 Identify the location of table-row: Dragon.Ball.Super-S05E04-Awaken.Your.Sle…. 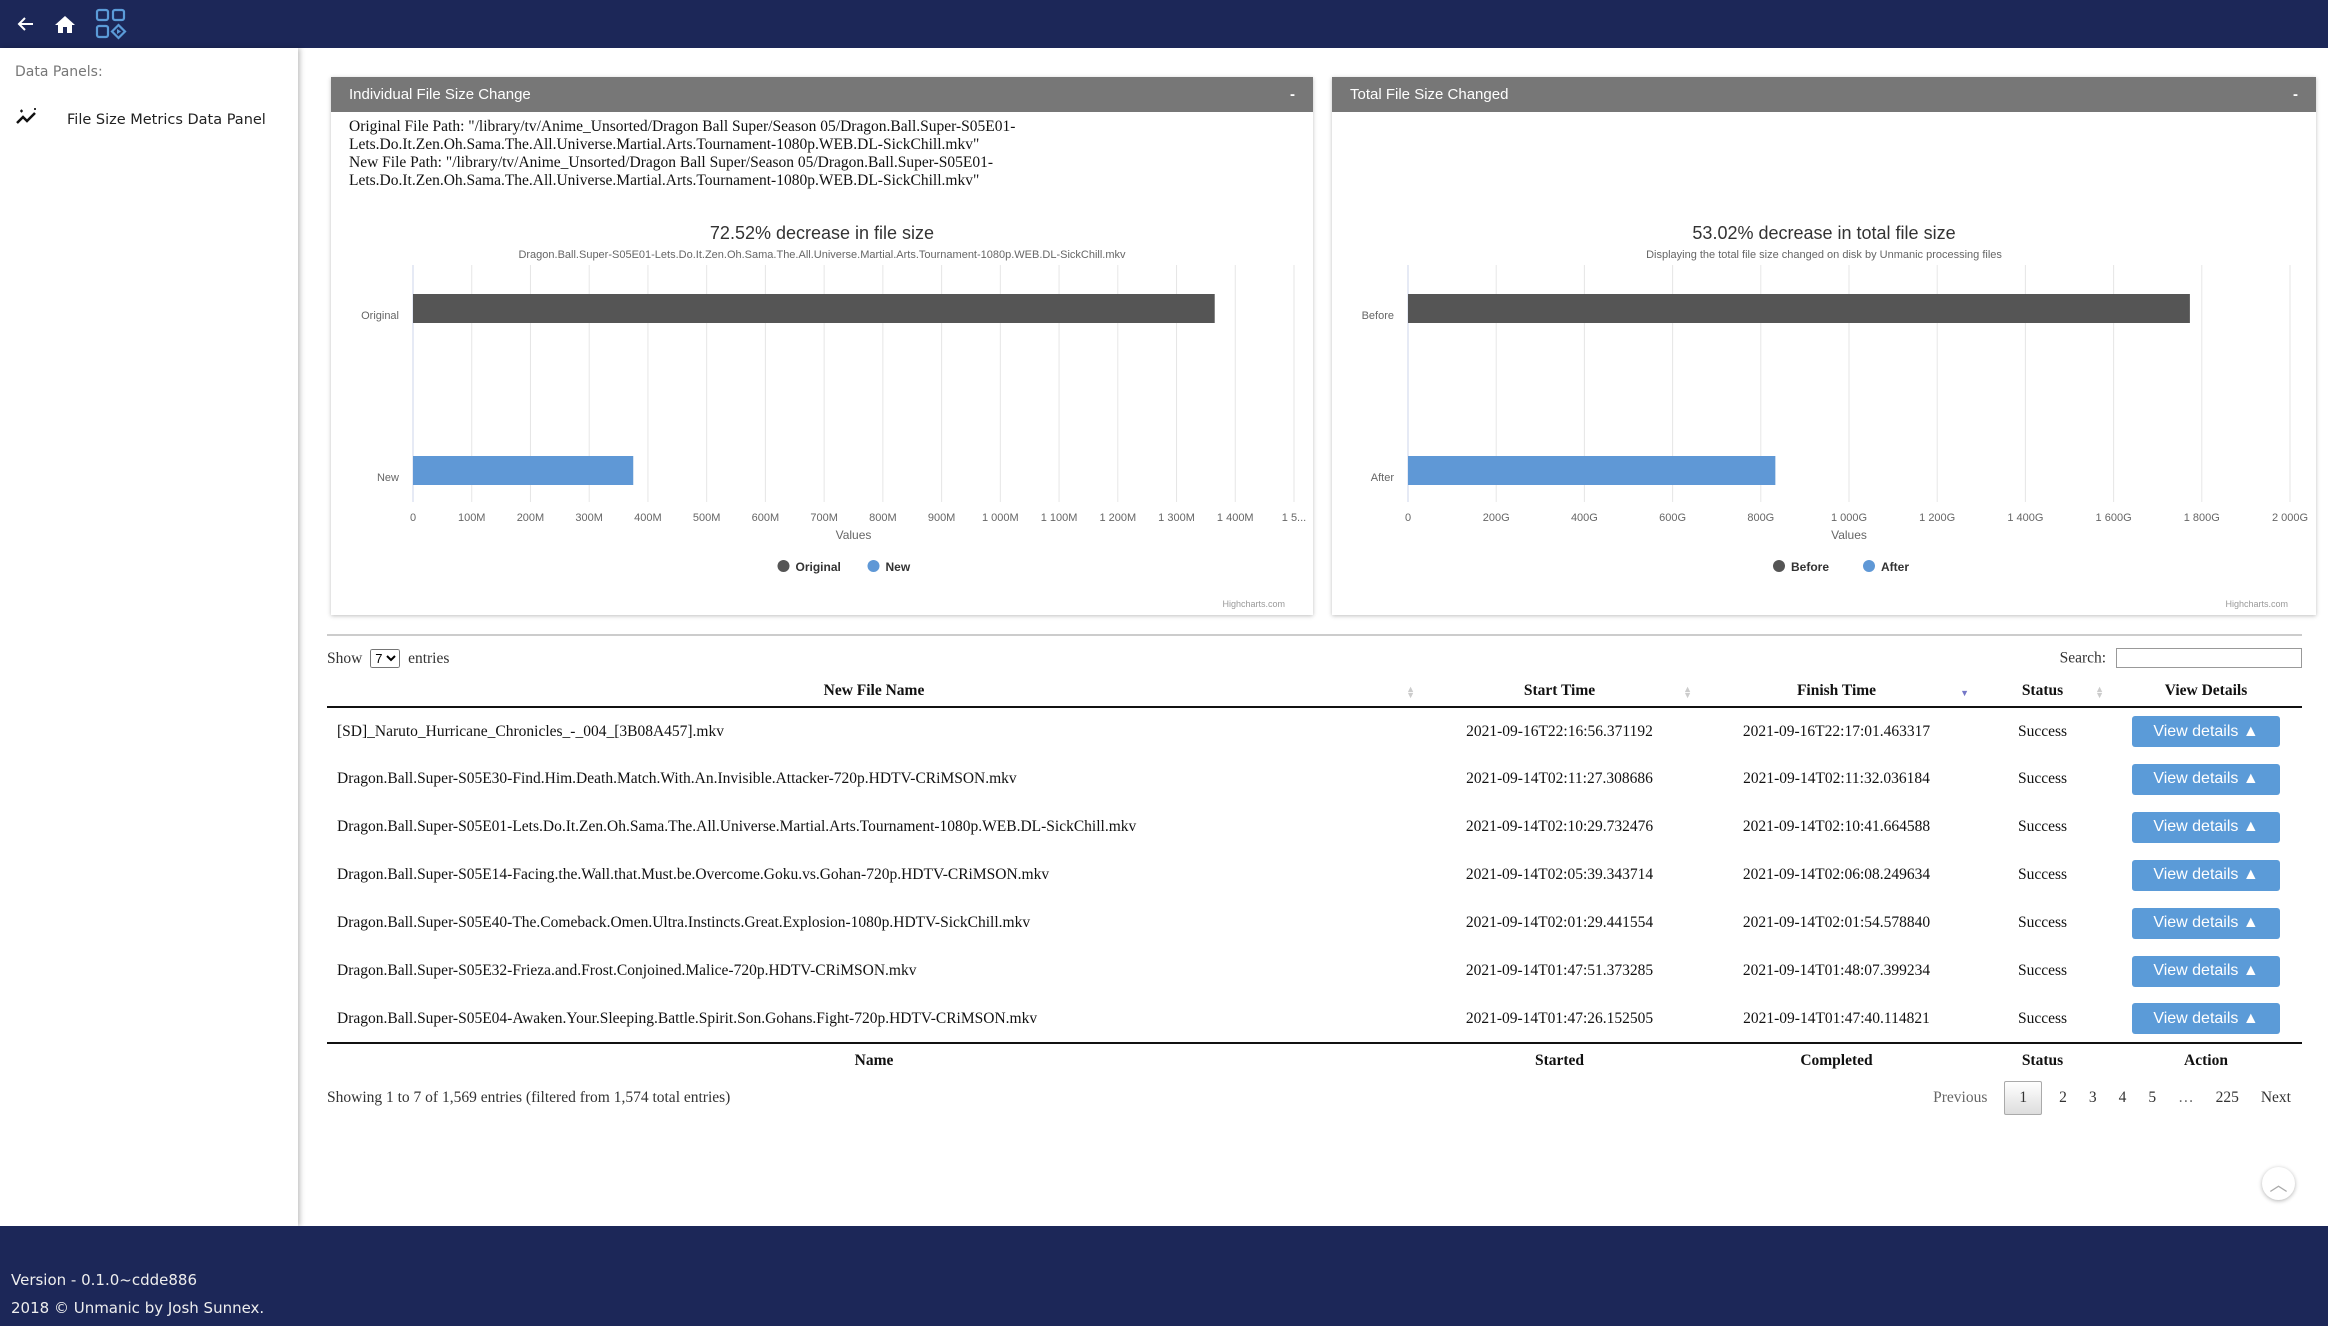
(1314, 1019).